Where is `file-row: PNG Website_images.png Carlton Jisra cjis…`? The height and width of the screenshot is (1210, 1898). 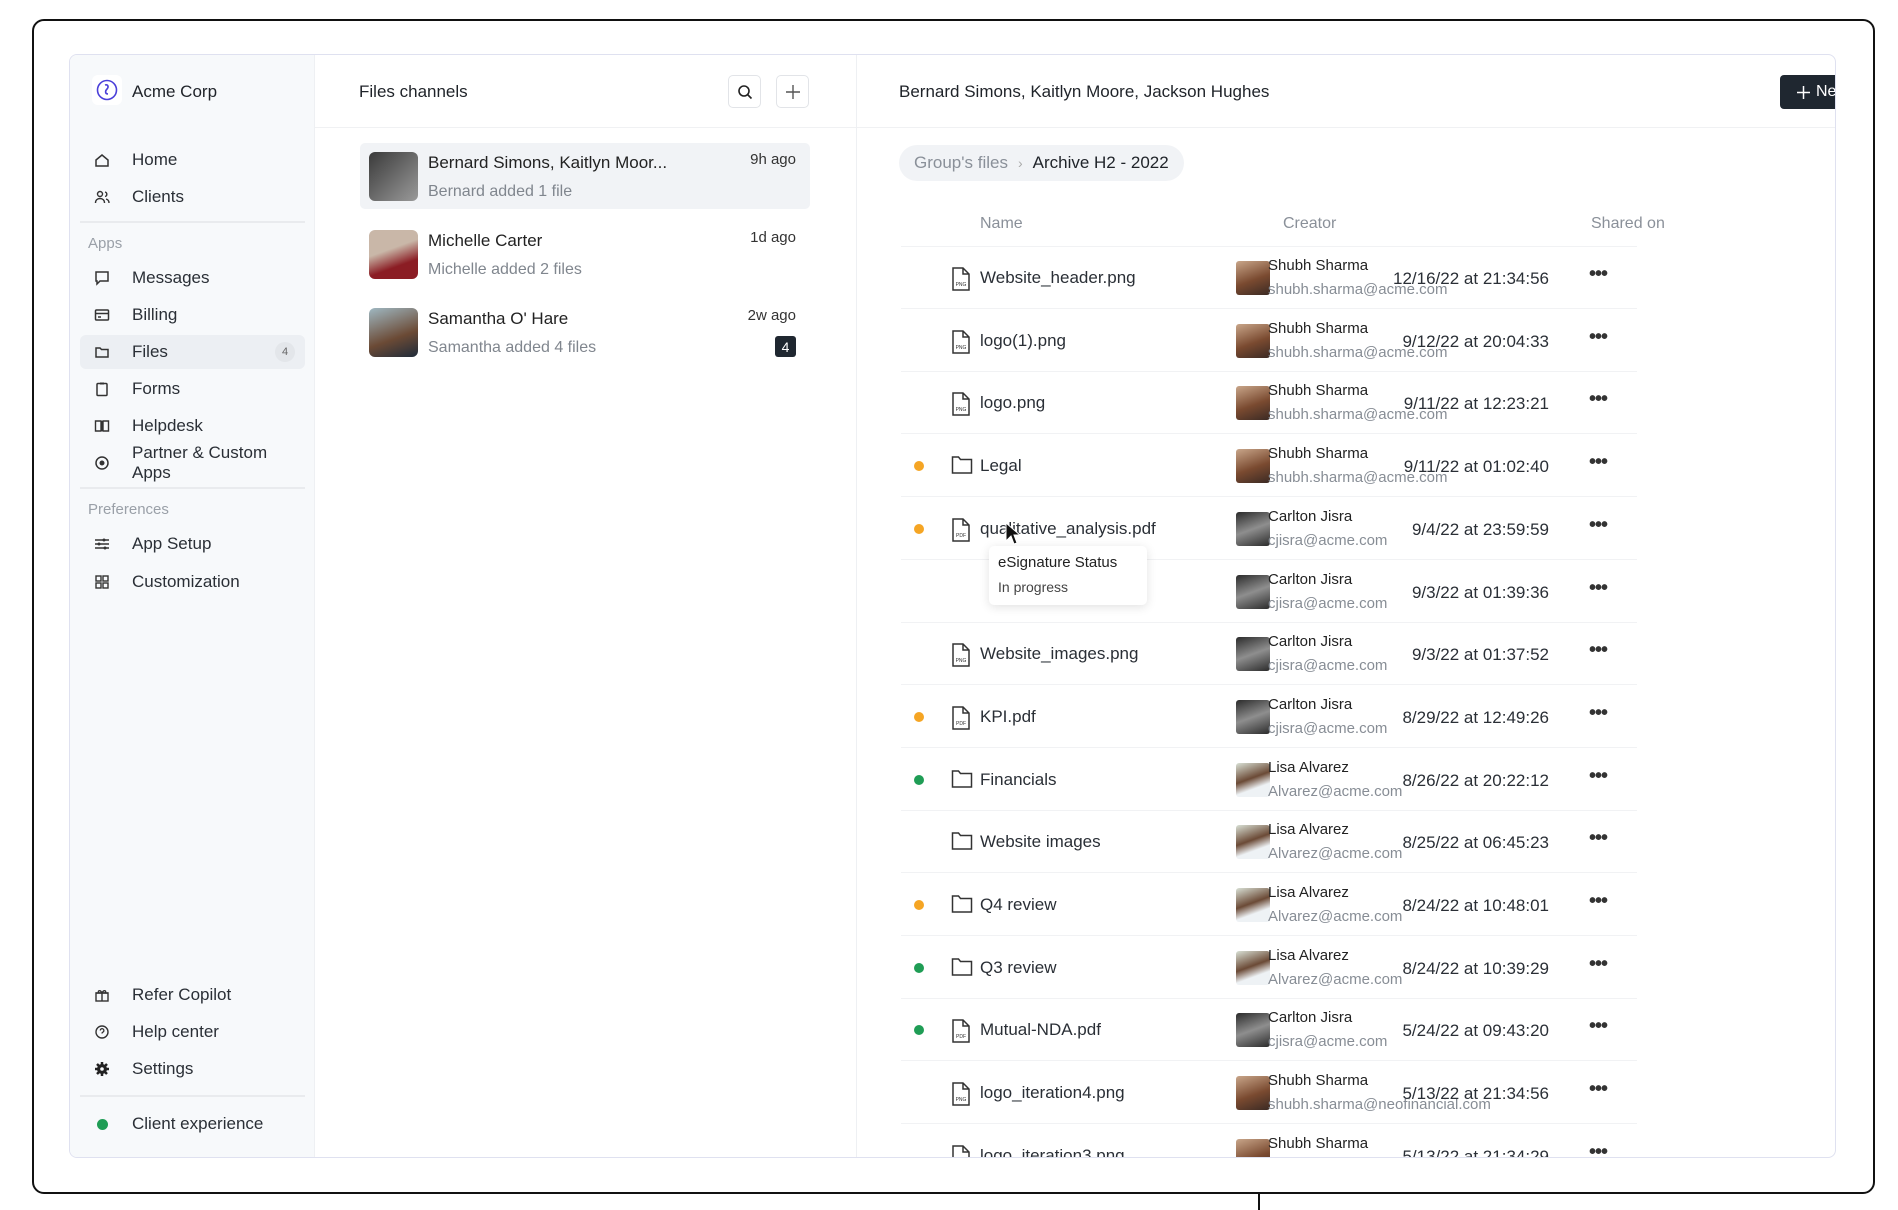
file-row: PNG Website_images.png Carlton Jisra cjis… is located at coordinates (1269, 654).